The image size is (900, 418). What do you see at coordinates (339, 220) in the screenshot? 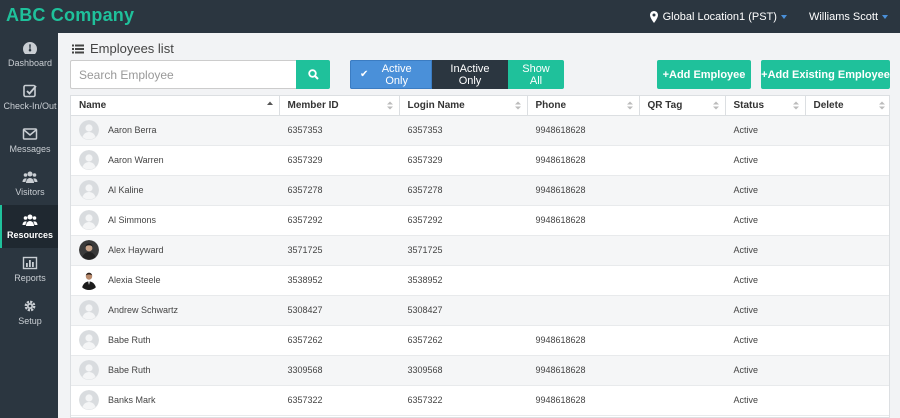
I see `member-id-cell: 6357292` at bounding box center [339, 220].